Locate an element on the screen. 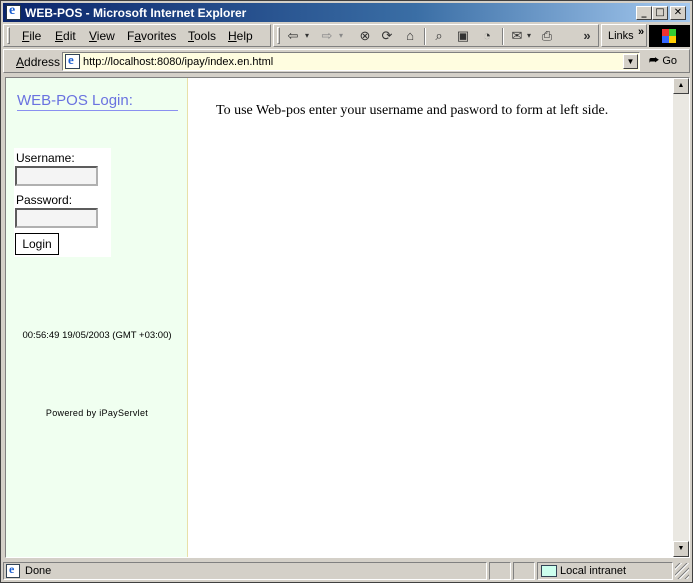  password-input is located at coordinates (56, 218).